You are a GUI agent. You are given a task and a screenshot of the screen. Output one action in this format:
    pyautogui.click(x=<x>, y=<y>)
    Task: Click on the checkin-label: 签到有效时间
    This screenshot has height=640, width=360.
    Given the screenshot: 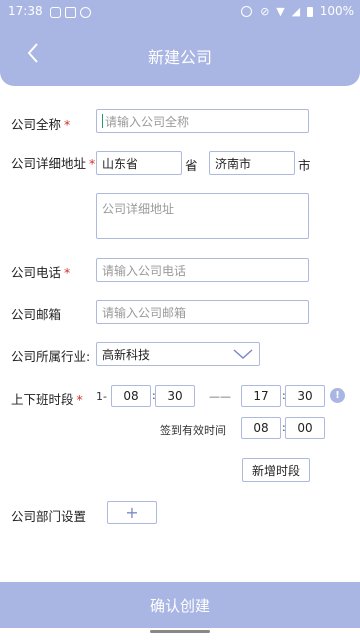 What is the action you would take?
    pyautogui.click(x=193, y=430)
    